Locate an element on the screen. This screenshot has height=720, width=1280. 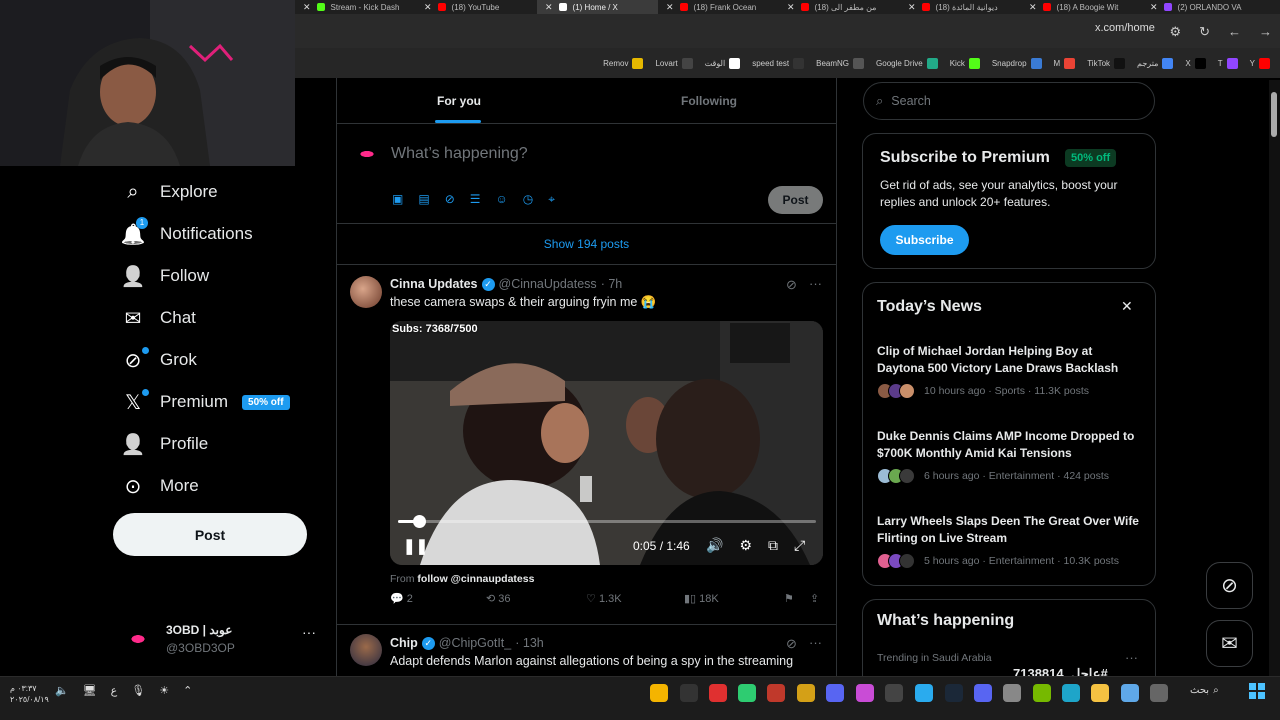
reply-button: 💬 2 is located at coordinates (401, 598).